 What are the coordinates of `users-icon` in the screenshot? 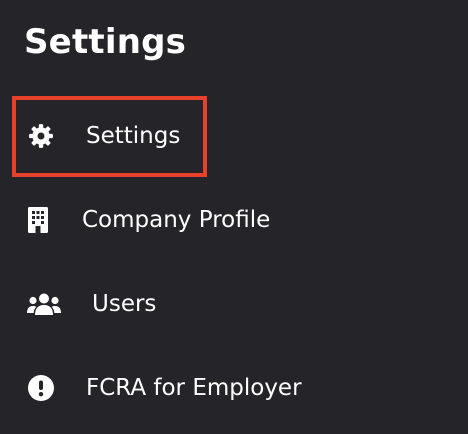 It's located at (44, 304).